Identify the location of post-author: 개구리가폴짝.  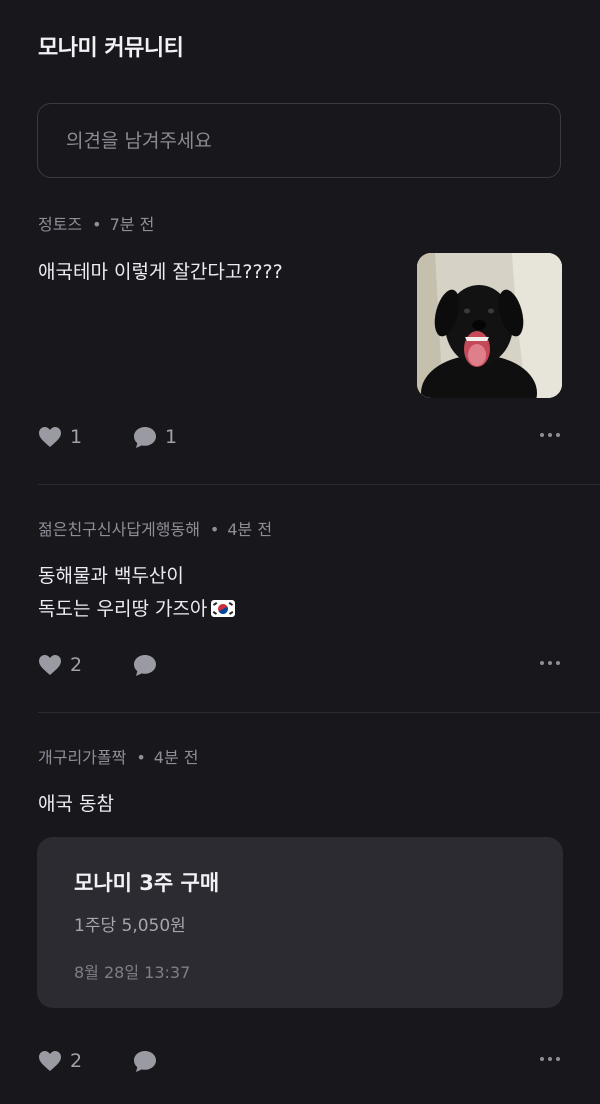
(82, 757).